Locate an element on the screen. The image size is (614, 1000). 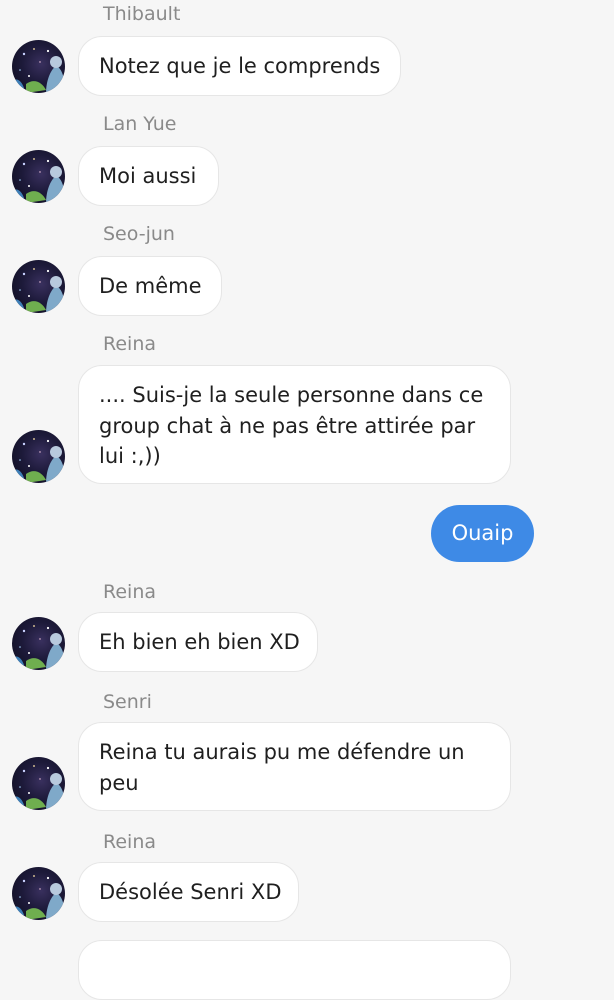
outgoing-message-bubble: Ouaip is located at coordinates (482, 533).